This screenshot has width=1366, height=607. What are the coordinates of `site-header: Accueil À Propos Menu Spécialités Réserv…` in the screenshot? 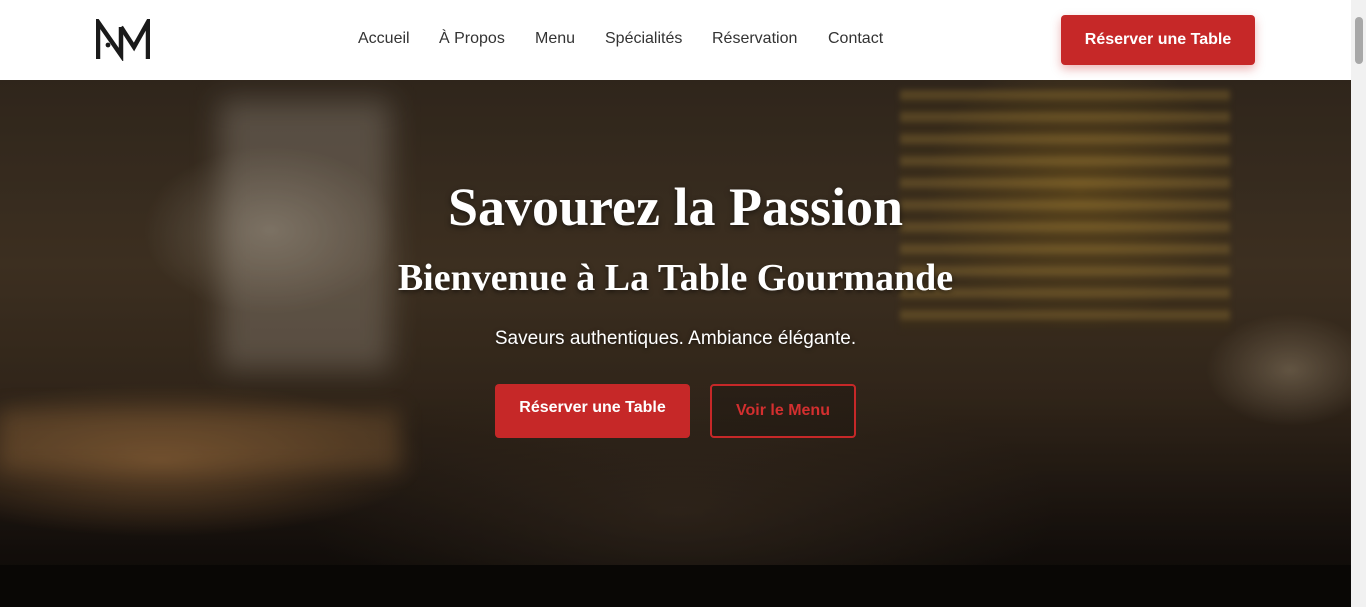 It's located at (675, 40).